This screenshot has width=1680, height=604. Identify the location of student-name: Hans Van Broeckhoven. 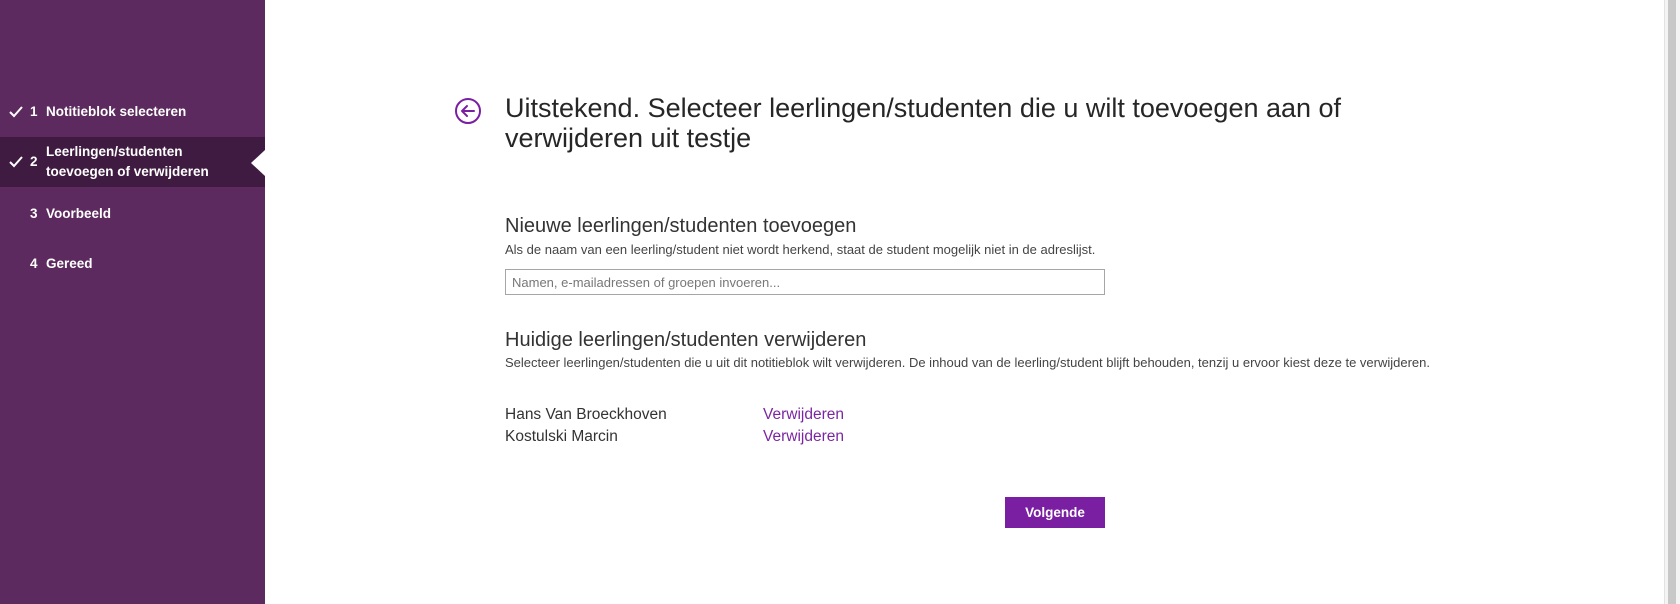
(586, 414).